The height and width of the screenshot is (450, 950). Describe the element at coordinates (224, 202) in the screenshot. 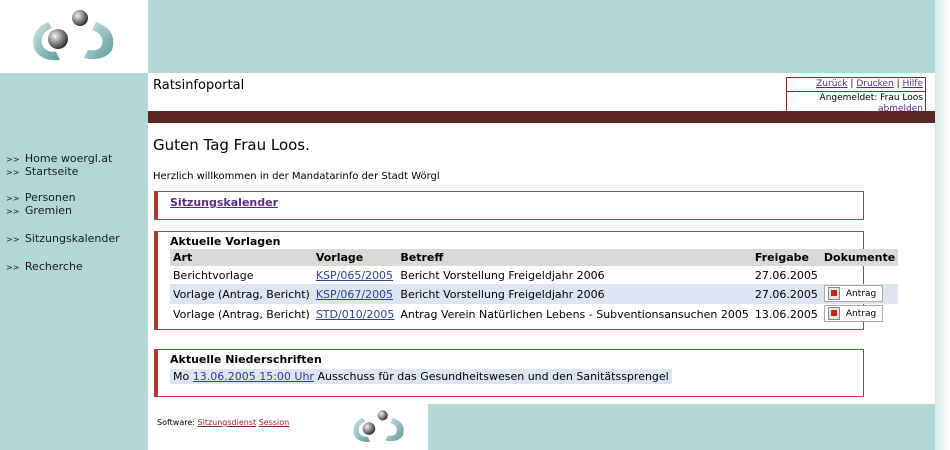

I see `calendar-link: Sitzungskalender` at that location.